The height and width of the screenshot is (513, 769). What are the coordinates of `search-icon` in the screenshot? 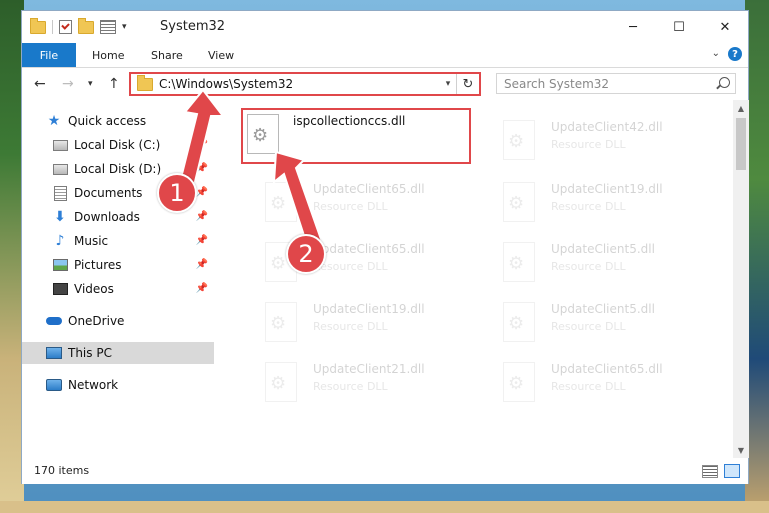 It's located at (724, 82).